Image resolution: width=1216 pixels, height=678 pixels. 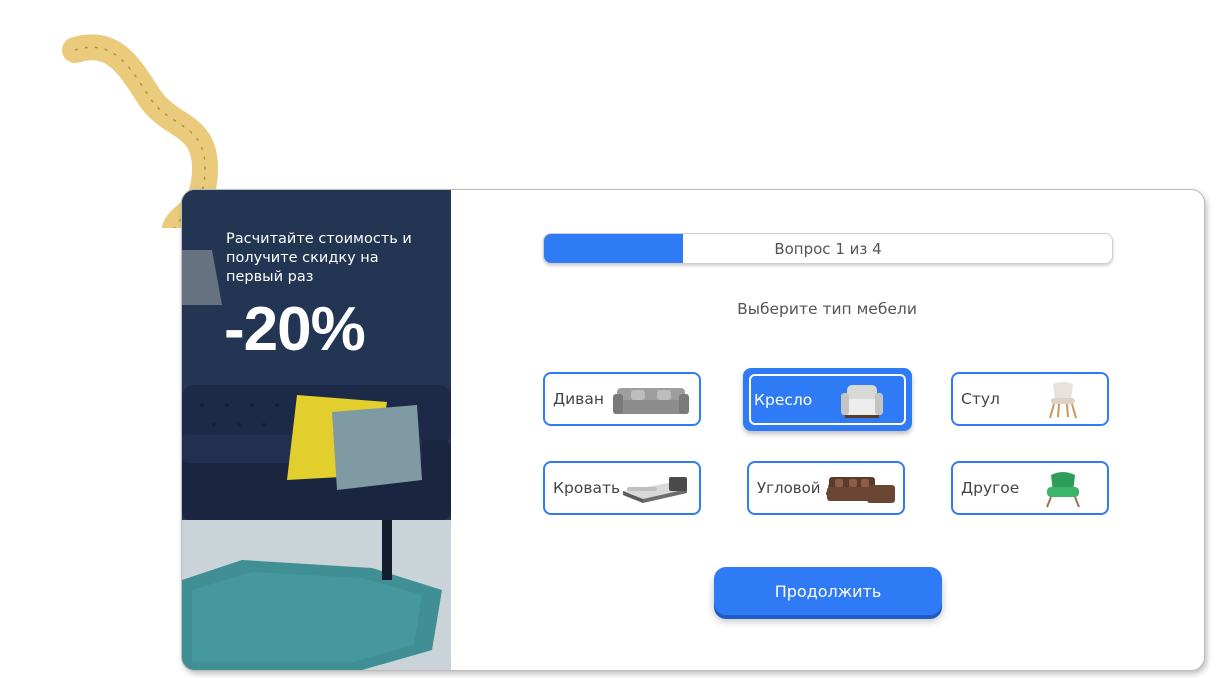 I want to click on option-corner-sofa: Угловой диван, so click(x=826, y=488).